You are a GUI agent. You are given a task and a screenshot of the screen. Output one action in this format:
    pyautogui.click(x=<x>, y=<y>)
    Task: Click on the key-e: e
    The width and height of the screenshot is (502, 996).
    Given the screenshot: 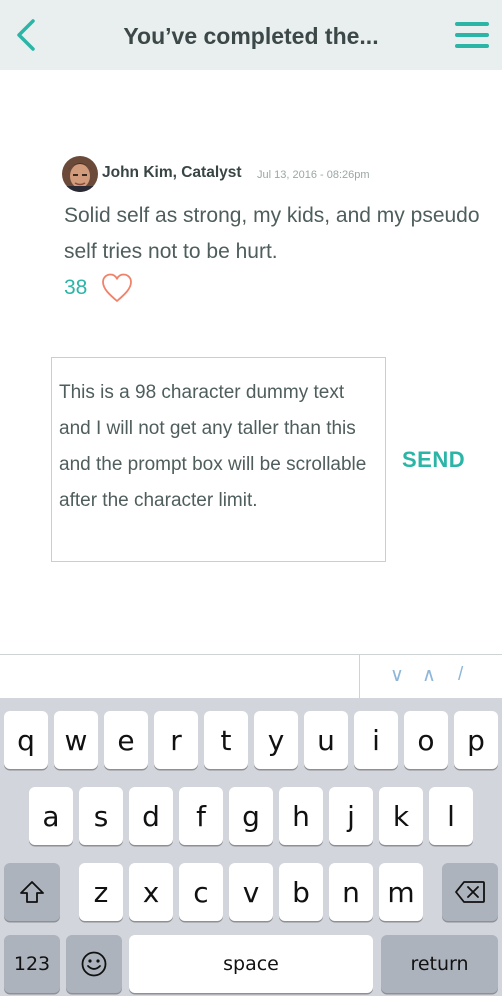 What is the action you would take?
    pyautogui.click(x=126, y=740)
    